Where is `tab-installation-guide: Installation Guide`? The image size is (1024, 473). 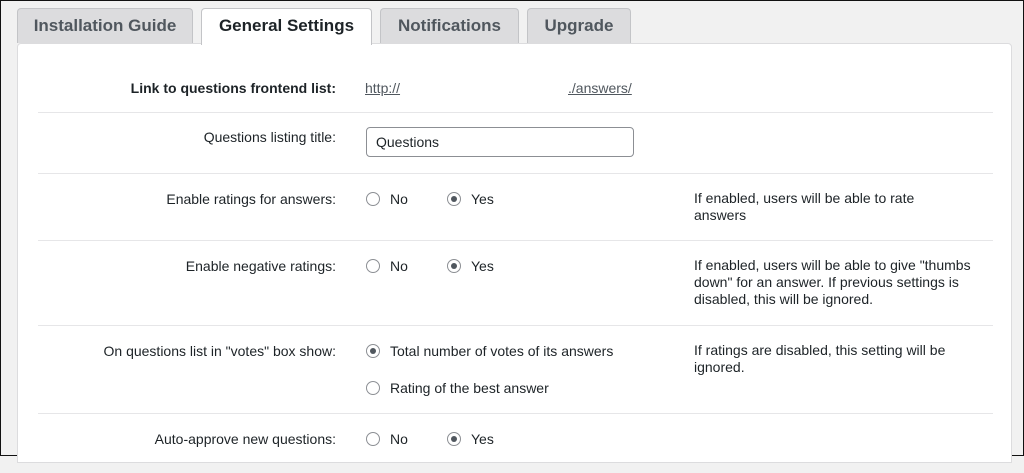 tab-installation-guide: Installation Guide is located at coordinates (105, 25).